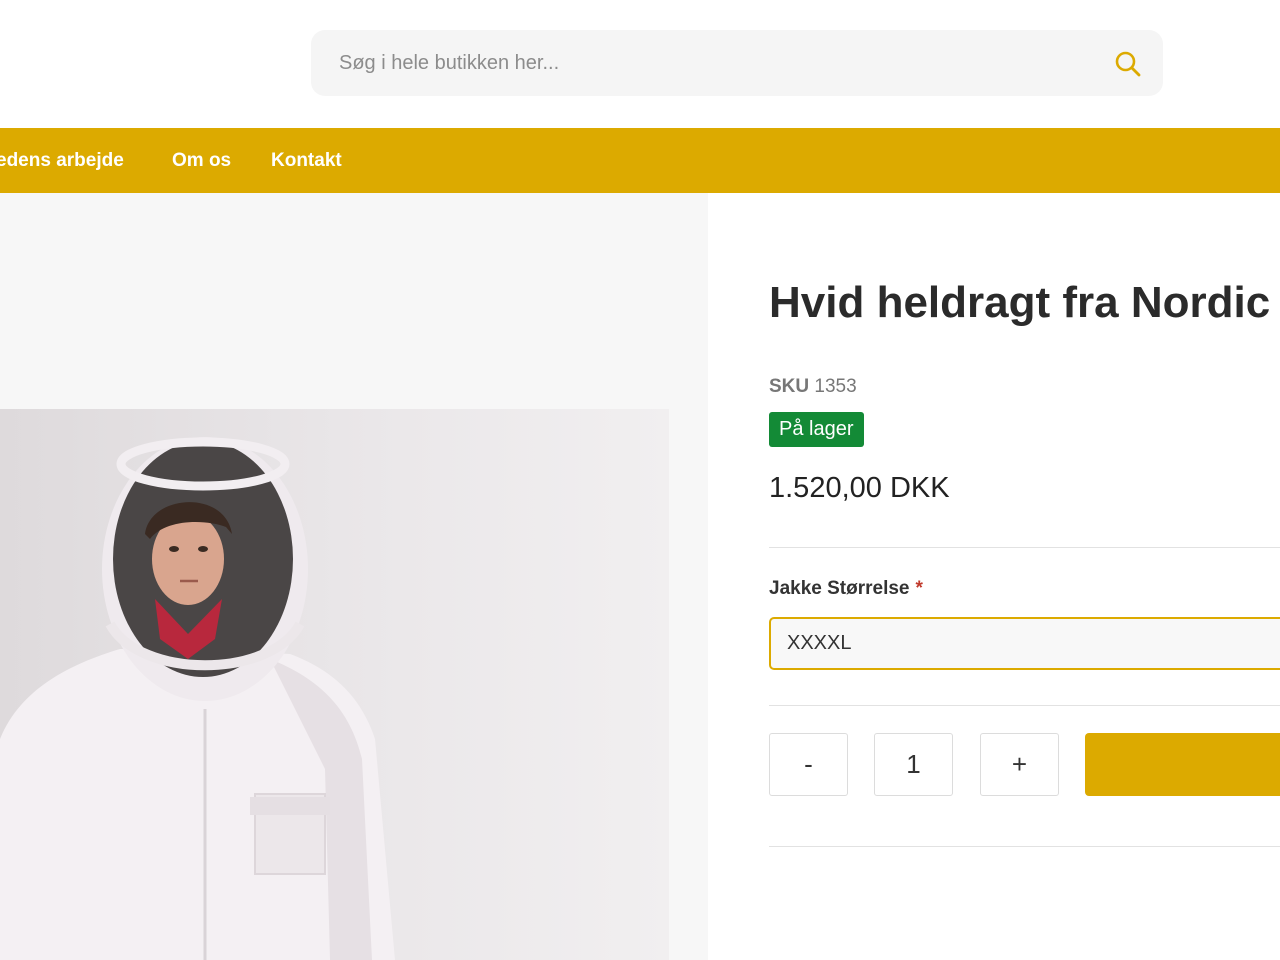 The width and height of the screenshot is (1280, 960). Describe the element at coordinates (919, 588) in the screenshot. I see `required-marker: *` at that location.